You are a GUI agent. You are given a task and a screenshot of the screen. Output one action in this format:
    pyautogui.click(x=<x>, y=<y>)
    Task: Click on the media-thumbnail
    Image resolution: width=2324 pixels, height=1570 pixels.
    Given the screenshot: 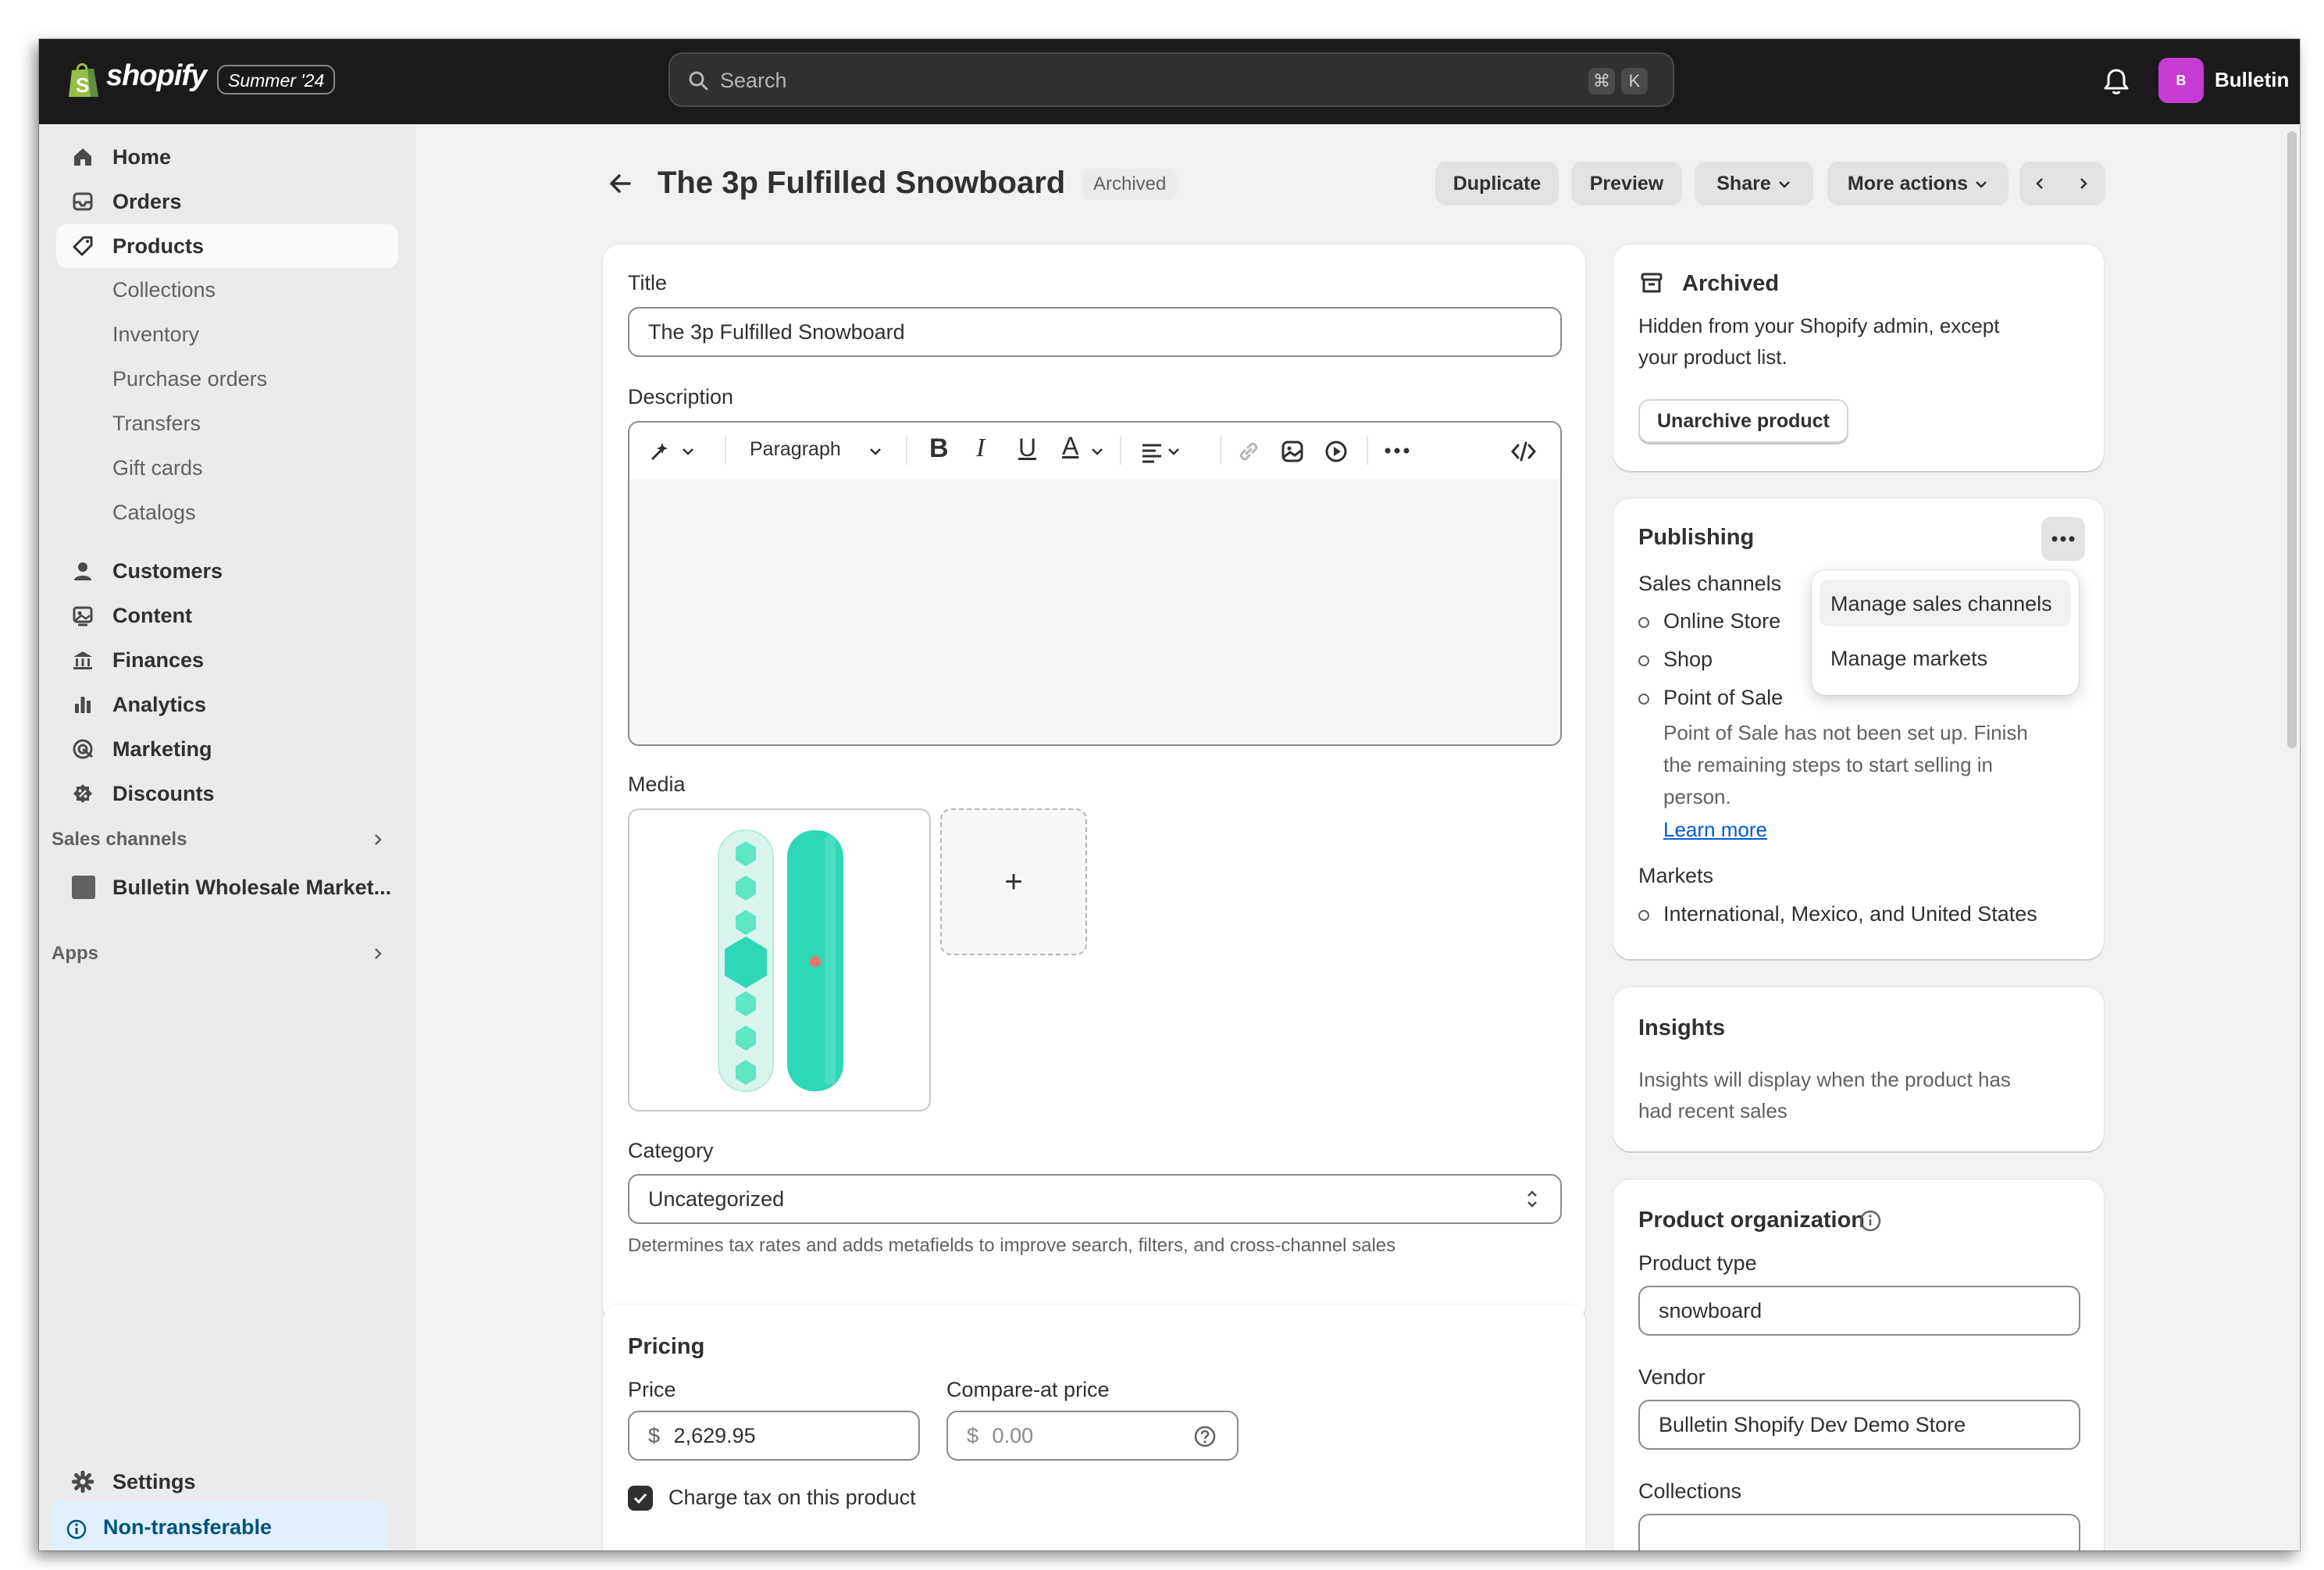 What is the action you would take?
    pyautogui.click(x=779, y=959)
    